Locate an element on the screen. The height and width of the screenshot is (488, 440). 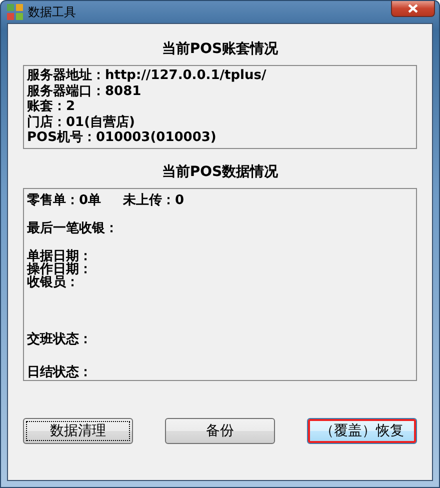
backup-button: 备份 is located at coordinates (220, 431).